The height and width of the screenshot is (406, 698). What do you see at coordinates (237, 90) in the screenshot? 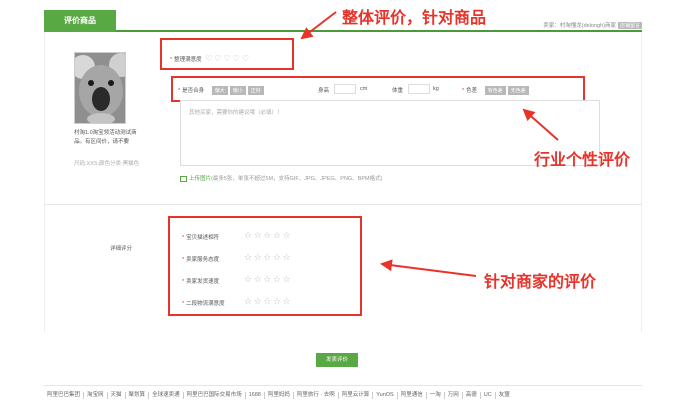
I see `fit-option-small: 偏小` at bounding box center [237, 90].